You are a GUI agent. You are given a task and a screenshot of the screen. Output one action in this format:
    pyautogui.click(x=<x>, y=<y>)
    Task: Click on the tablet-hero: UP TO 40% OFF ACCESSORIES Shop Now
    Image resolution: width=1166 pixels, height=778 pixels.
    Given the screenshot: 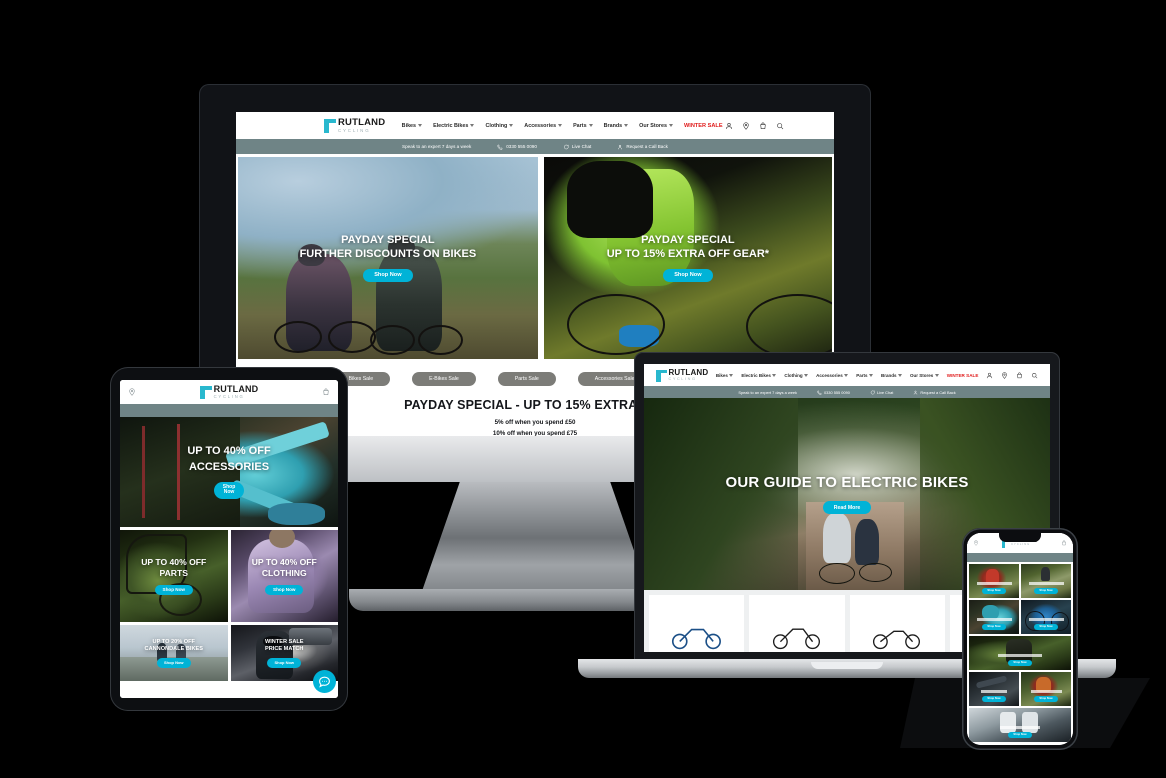 What is the action you would take?
    pyautogui.click(x=229, y=472)
    